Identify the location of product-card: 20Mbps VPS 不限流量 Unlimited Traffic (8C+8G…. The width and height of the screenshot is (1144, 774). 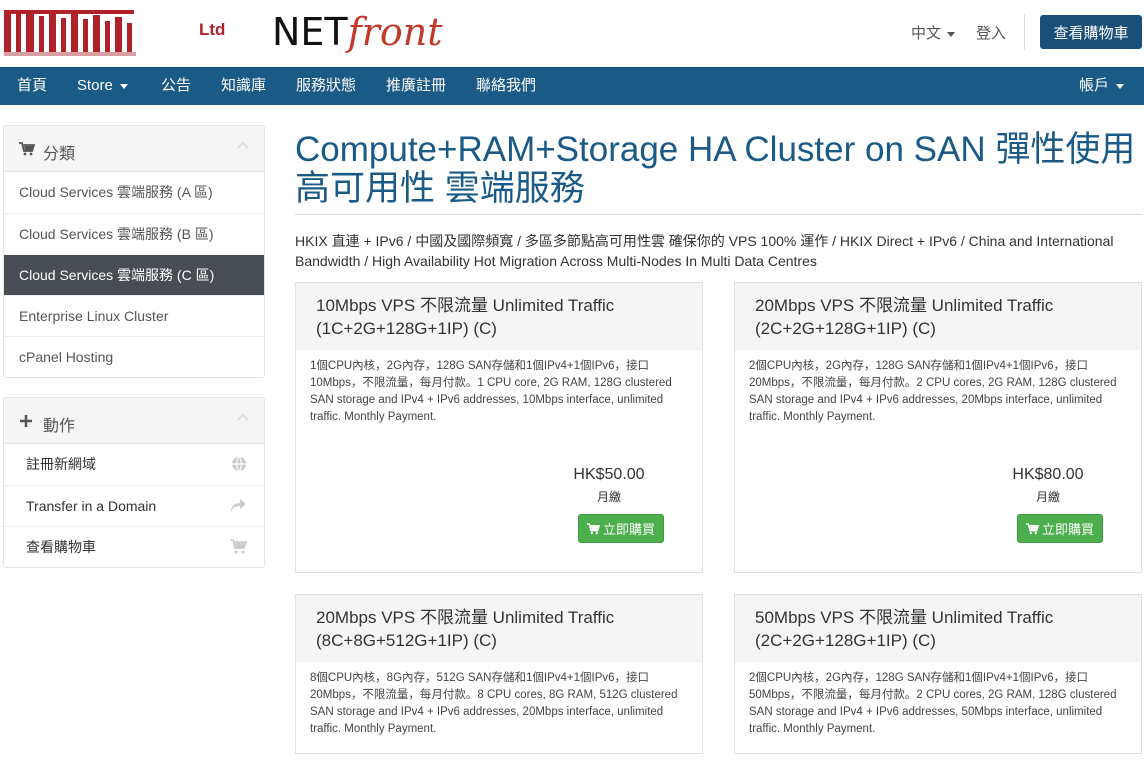
(499, 674).